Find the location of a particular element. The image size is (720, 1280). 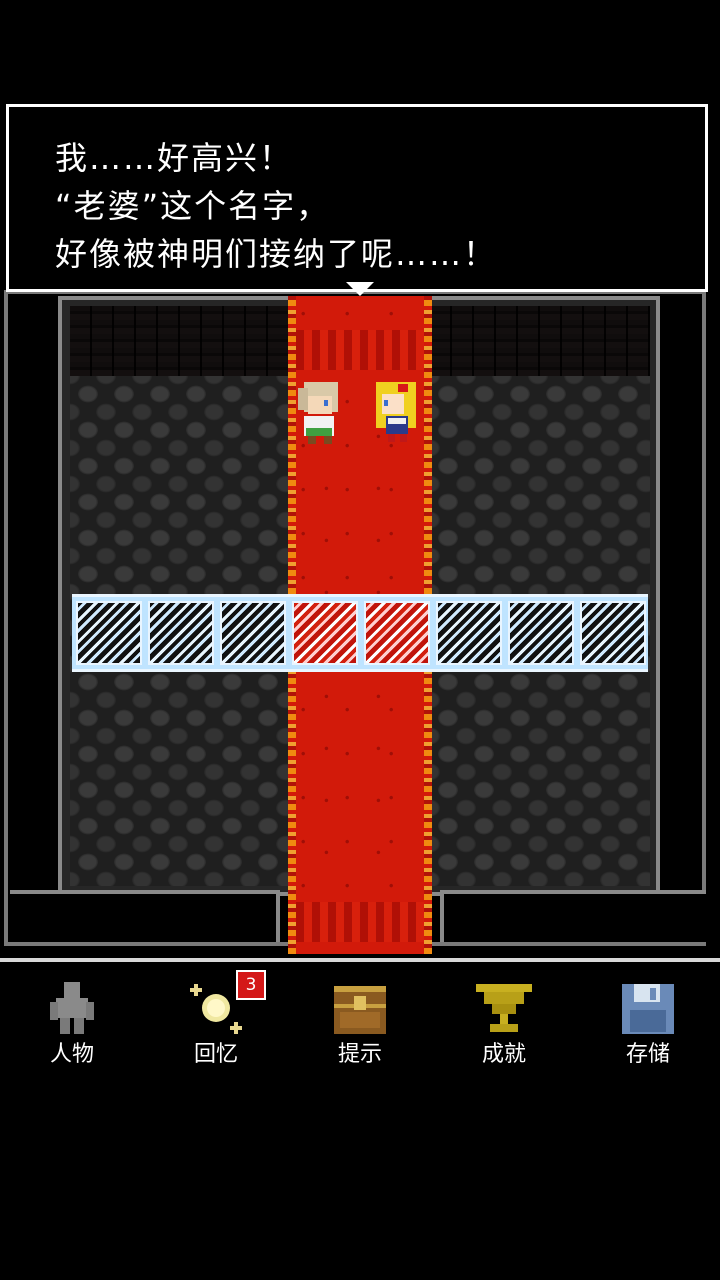

menu-save-label: 存储 is located at coordinates (647, 1054).